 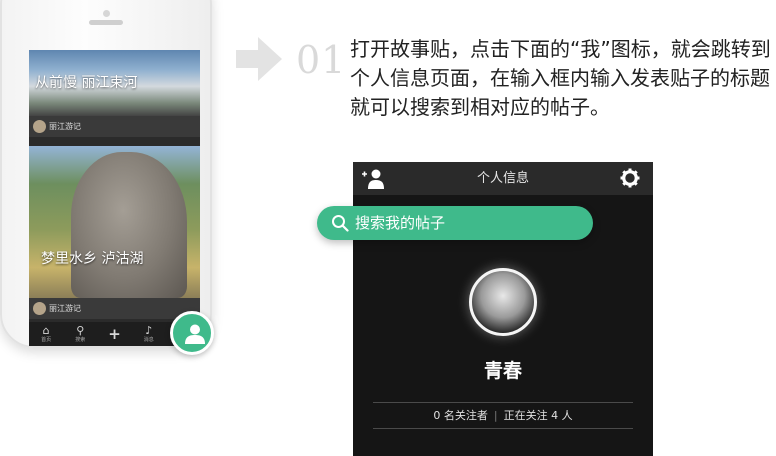 I want to click on search-icon: ⚲, so click(x=80, y=330).